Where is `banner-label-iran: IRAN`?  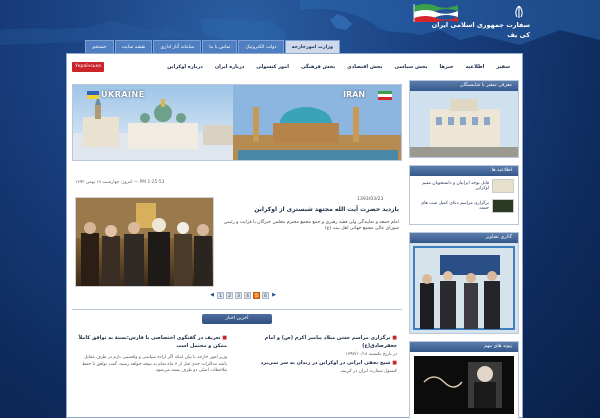
banner-label-iran: IRAN is located at coordinates (354, 94).